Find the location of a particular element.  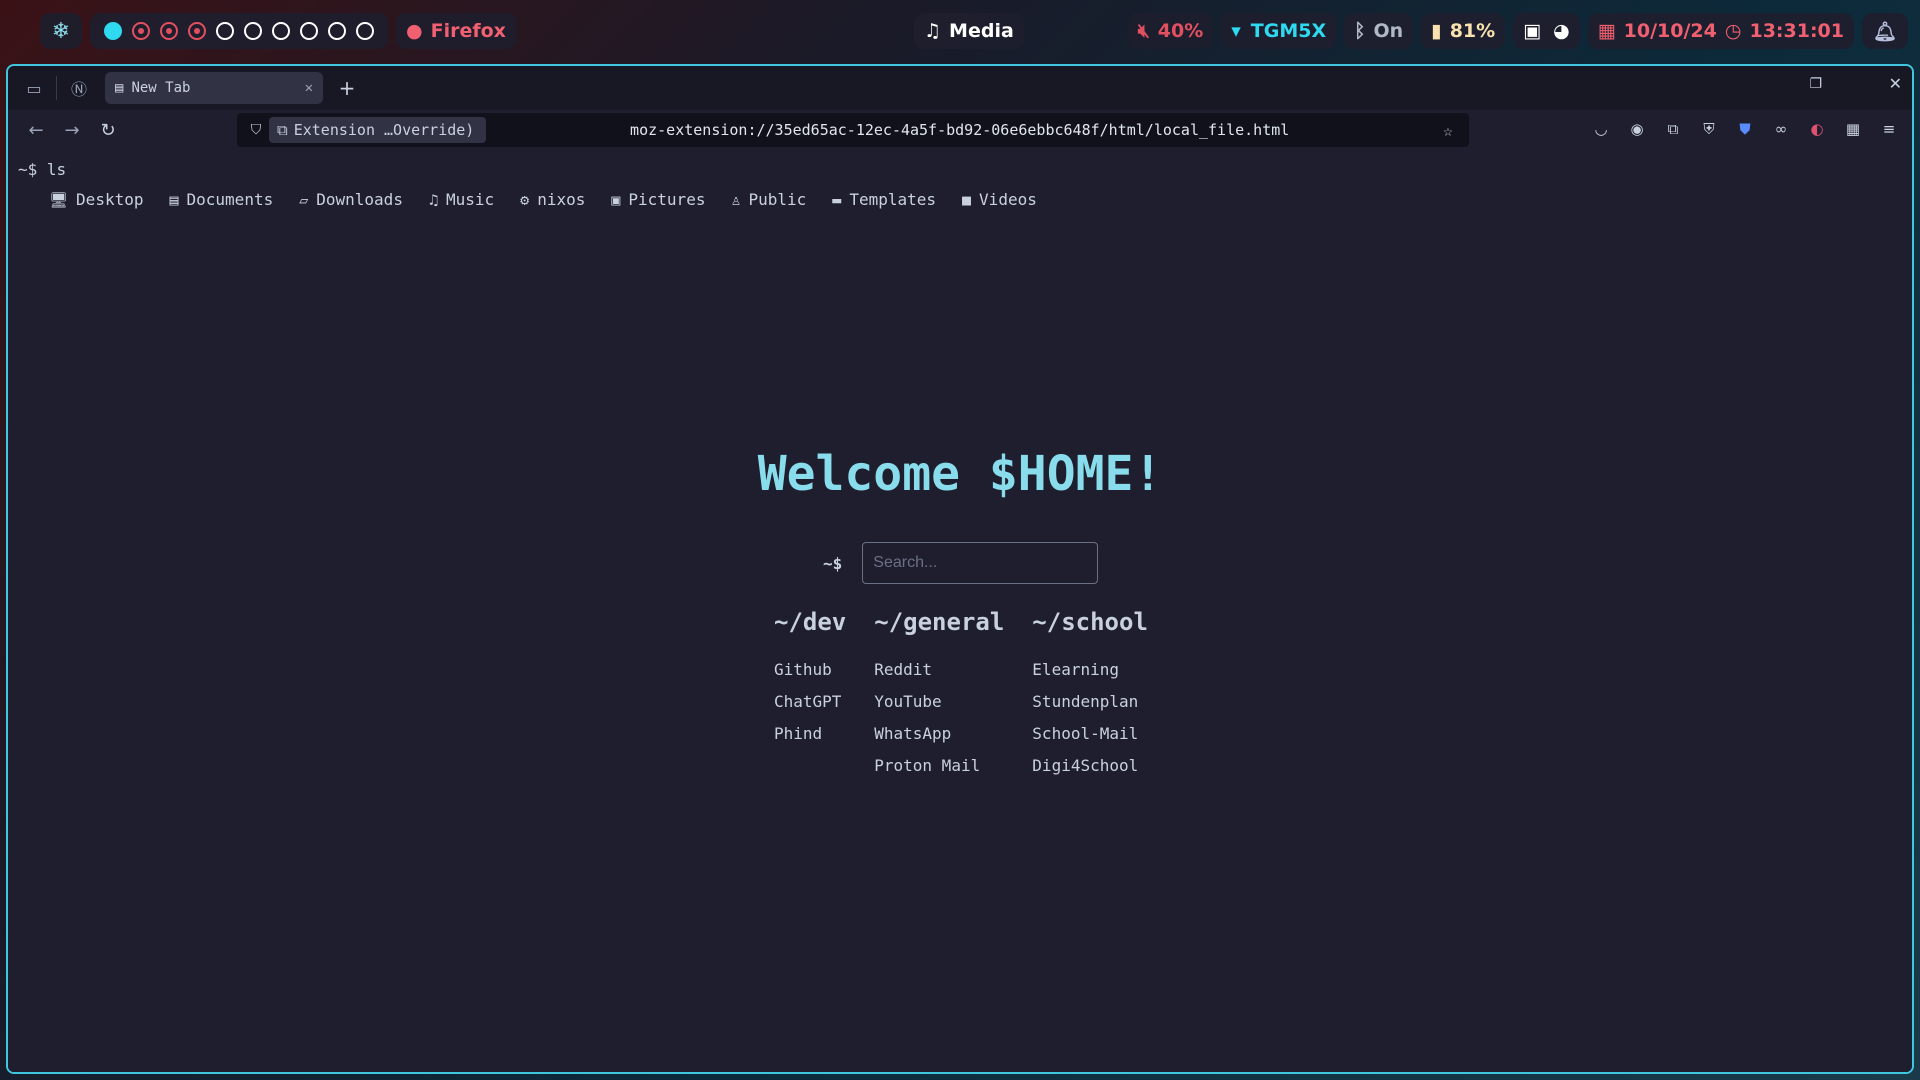

tray-app-icon: ▣ is located at coordinates (1532, 31).